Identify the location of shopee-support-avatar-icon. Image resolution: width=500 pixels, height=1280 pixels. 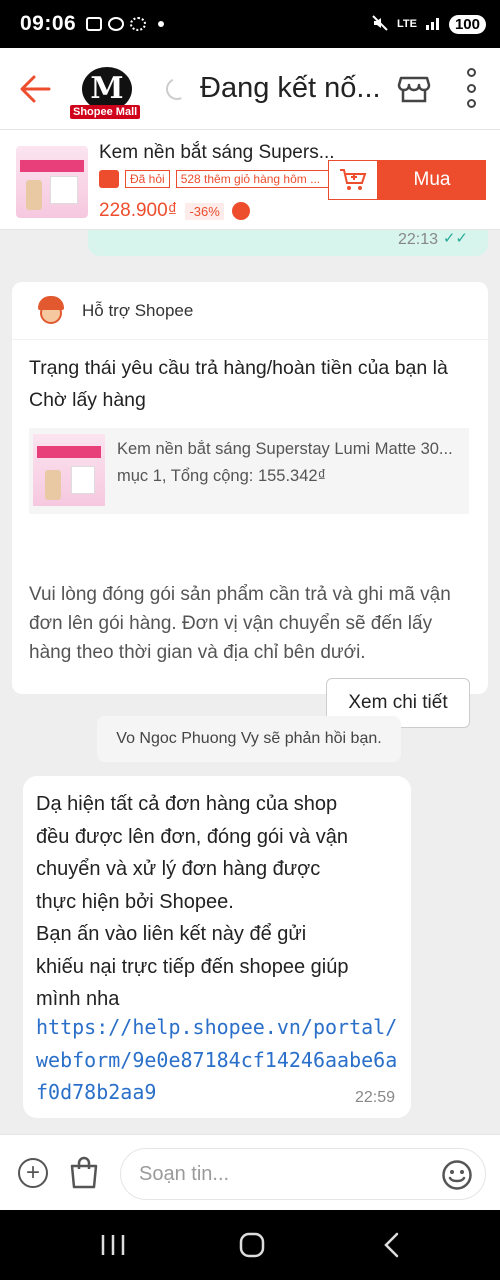
(51, 311).